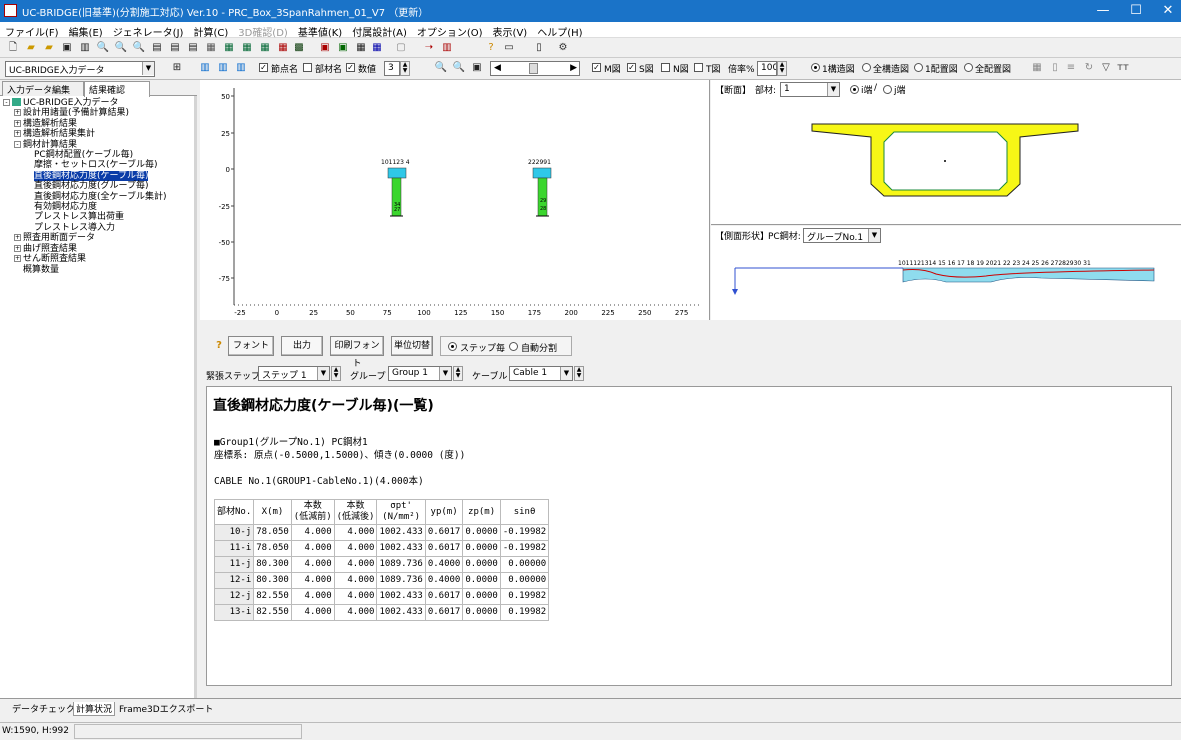  What do you see at coordinates (509, 47) in the screenshot?
I see `info-icon: ▭` at bounding box center [509, 47].